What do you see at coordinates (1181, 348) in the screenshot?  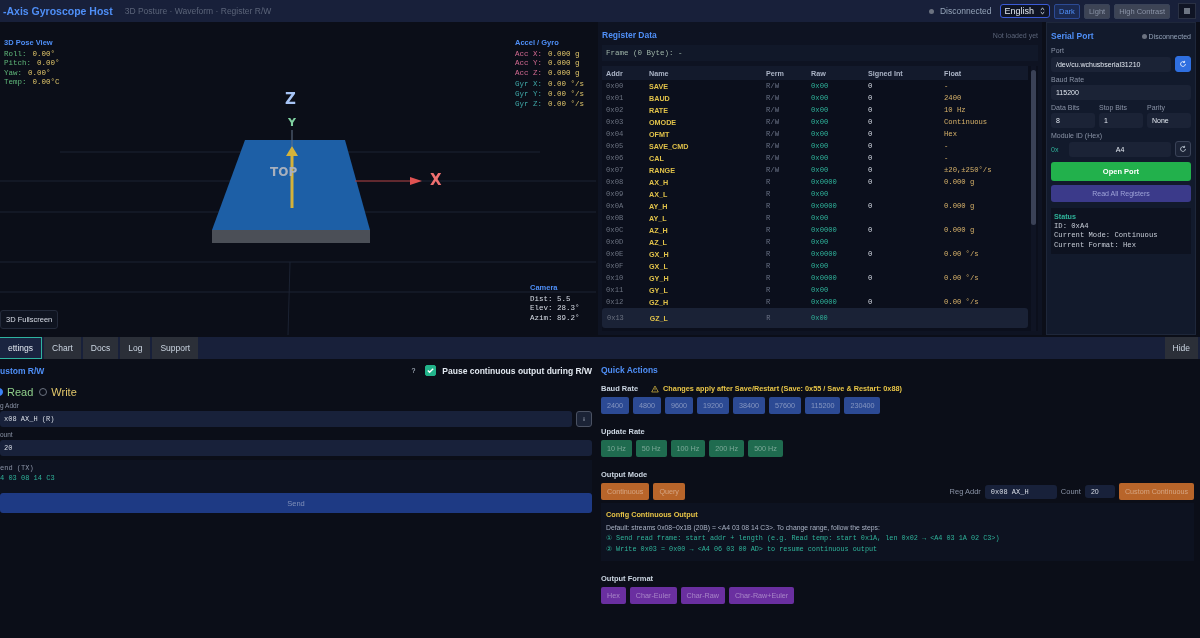 I see `hide-button: Hide` at bounding box center [1181, 348].